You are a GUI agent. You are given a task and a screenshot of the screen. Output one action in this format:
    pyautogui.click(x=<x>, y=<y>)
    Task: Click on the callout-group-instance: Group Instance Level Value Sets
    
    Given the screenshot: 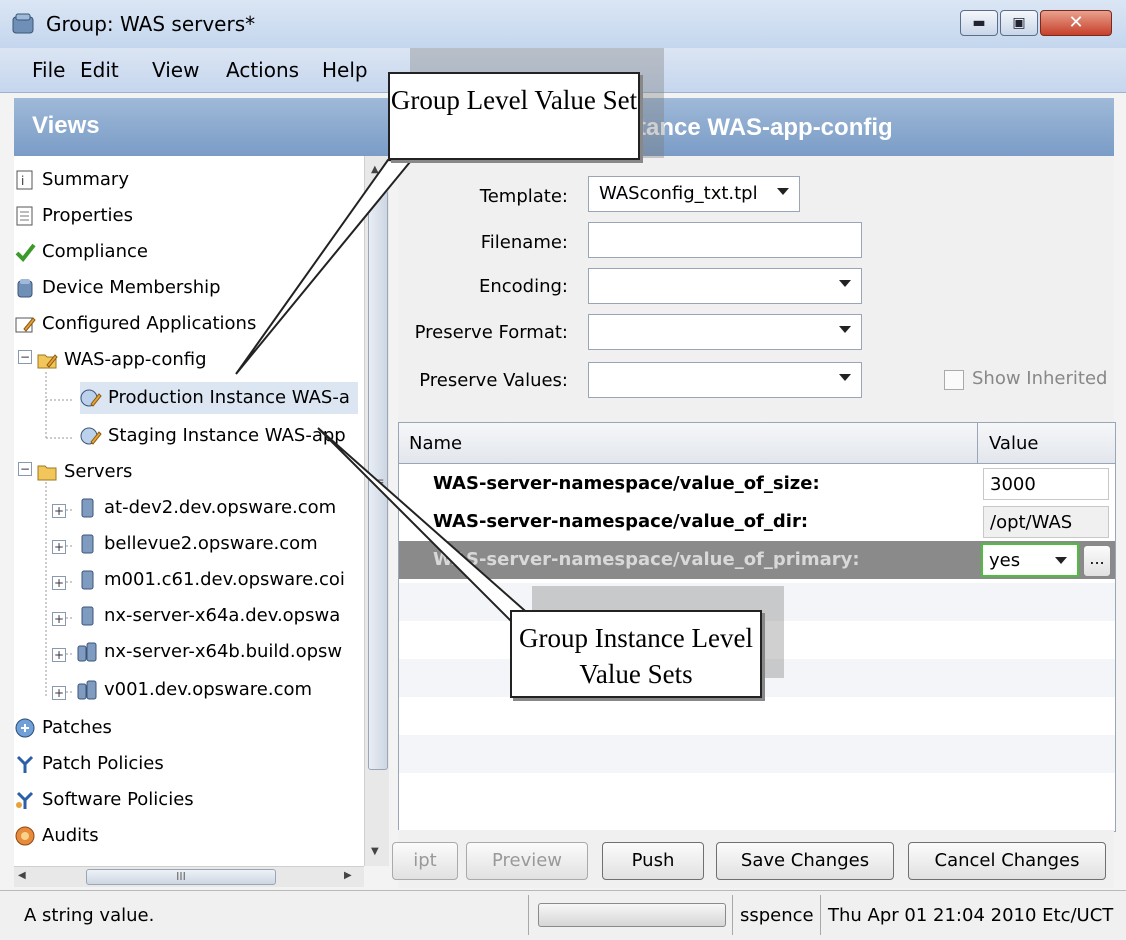 What is the action you would take?
    pyautogui.click(x=636, y=654)
    